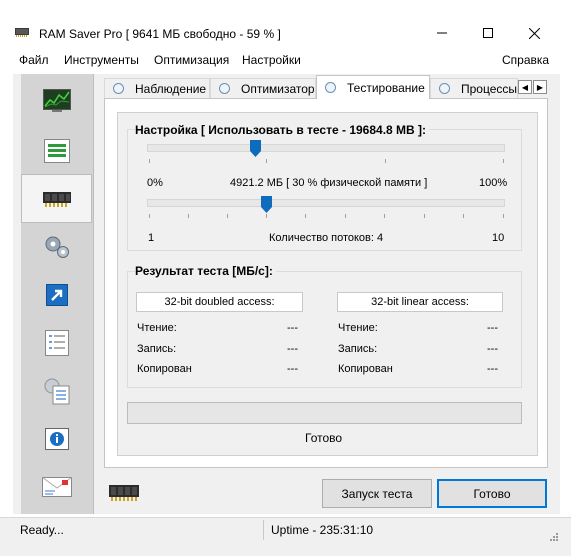 This screenshot has width=571, height=556. I want to click on sidebar-item-monitoring, so click(56, 100).